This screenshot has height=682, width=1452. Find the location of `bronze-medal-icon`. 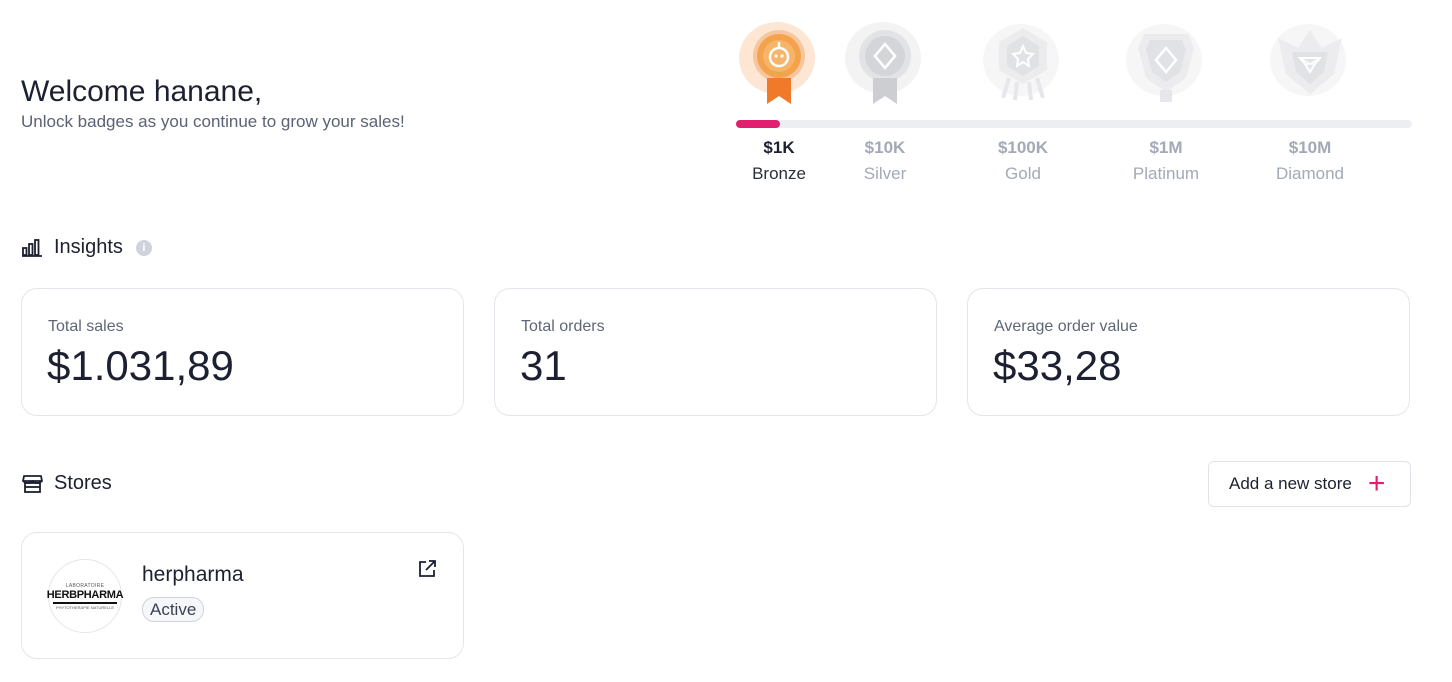

bronze-medal-icon is located at coordinates (777, 63).